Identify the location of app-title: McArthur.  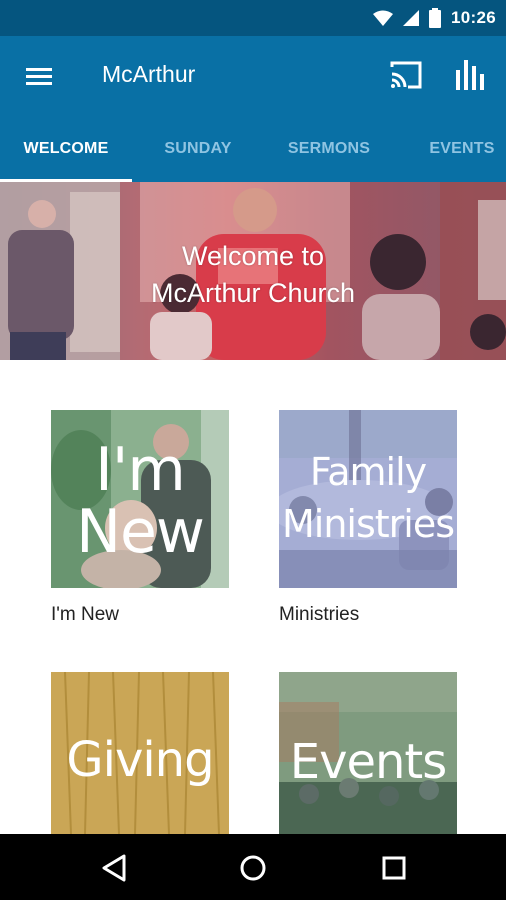
(149, 74).